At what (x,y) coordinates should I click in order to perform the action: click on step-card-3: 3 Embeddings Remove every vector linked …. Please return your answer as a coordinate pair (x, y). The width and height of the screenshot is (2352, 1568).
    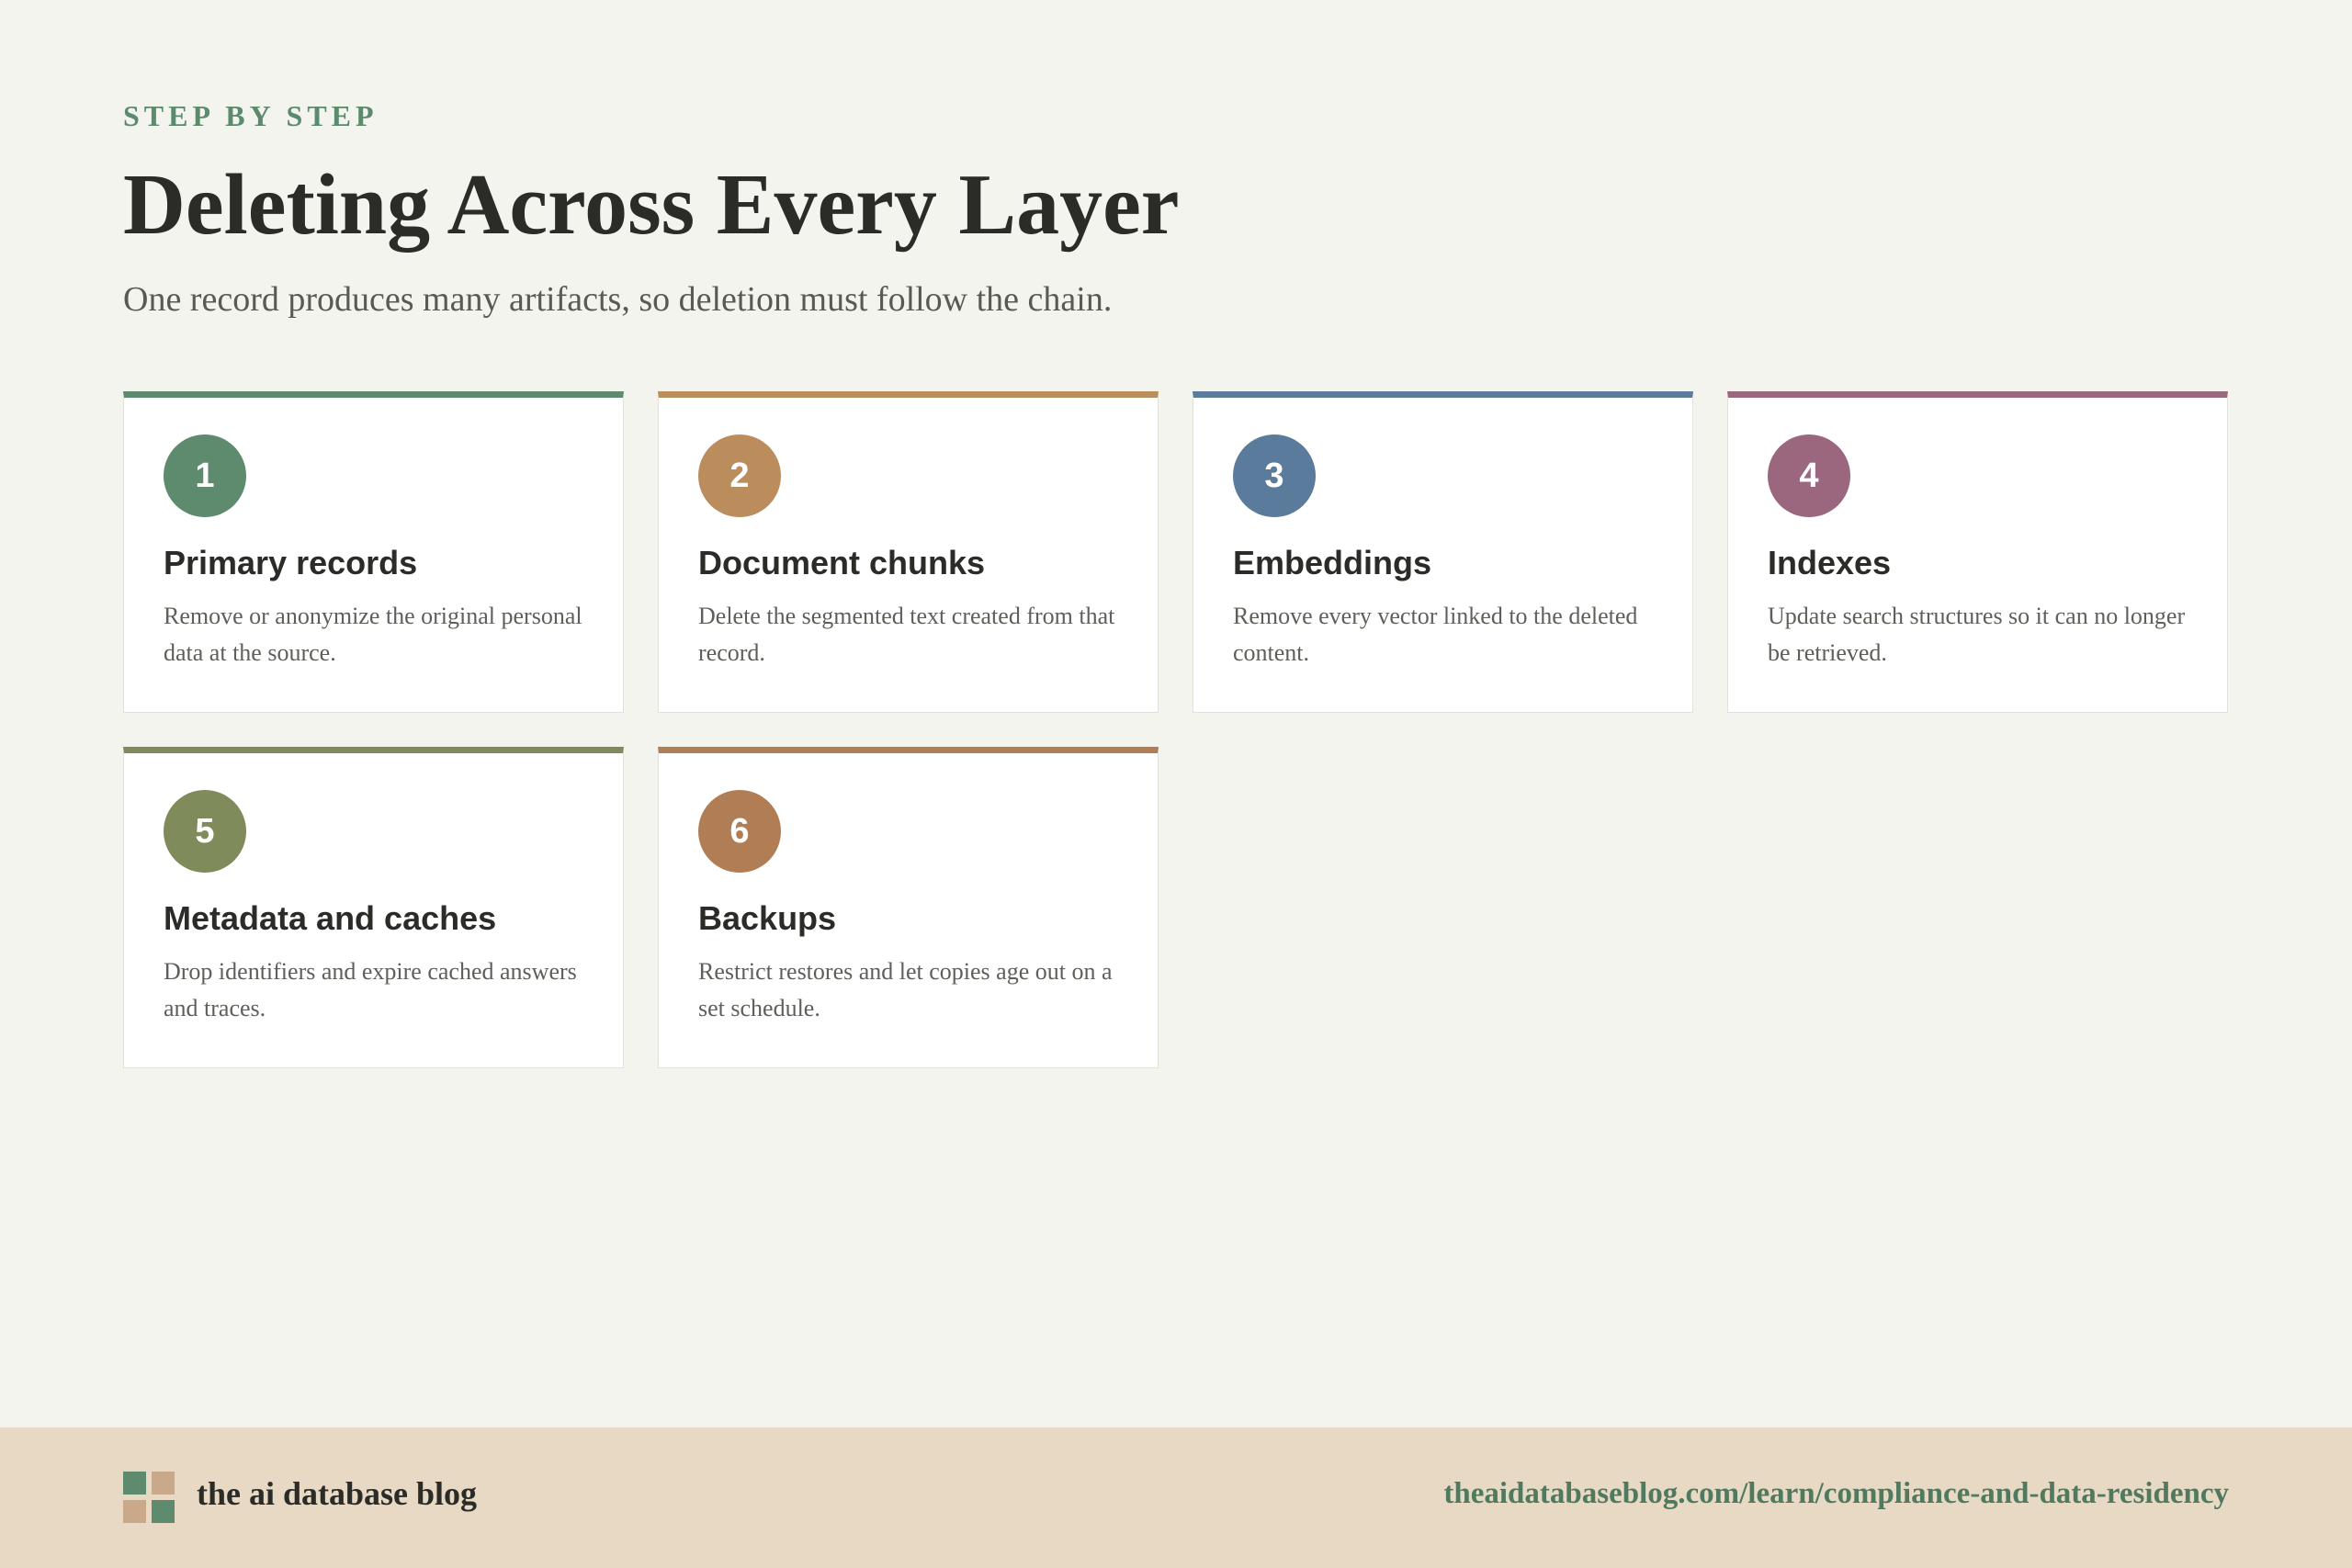
    Looking at the image, I should click on (1443, 552).